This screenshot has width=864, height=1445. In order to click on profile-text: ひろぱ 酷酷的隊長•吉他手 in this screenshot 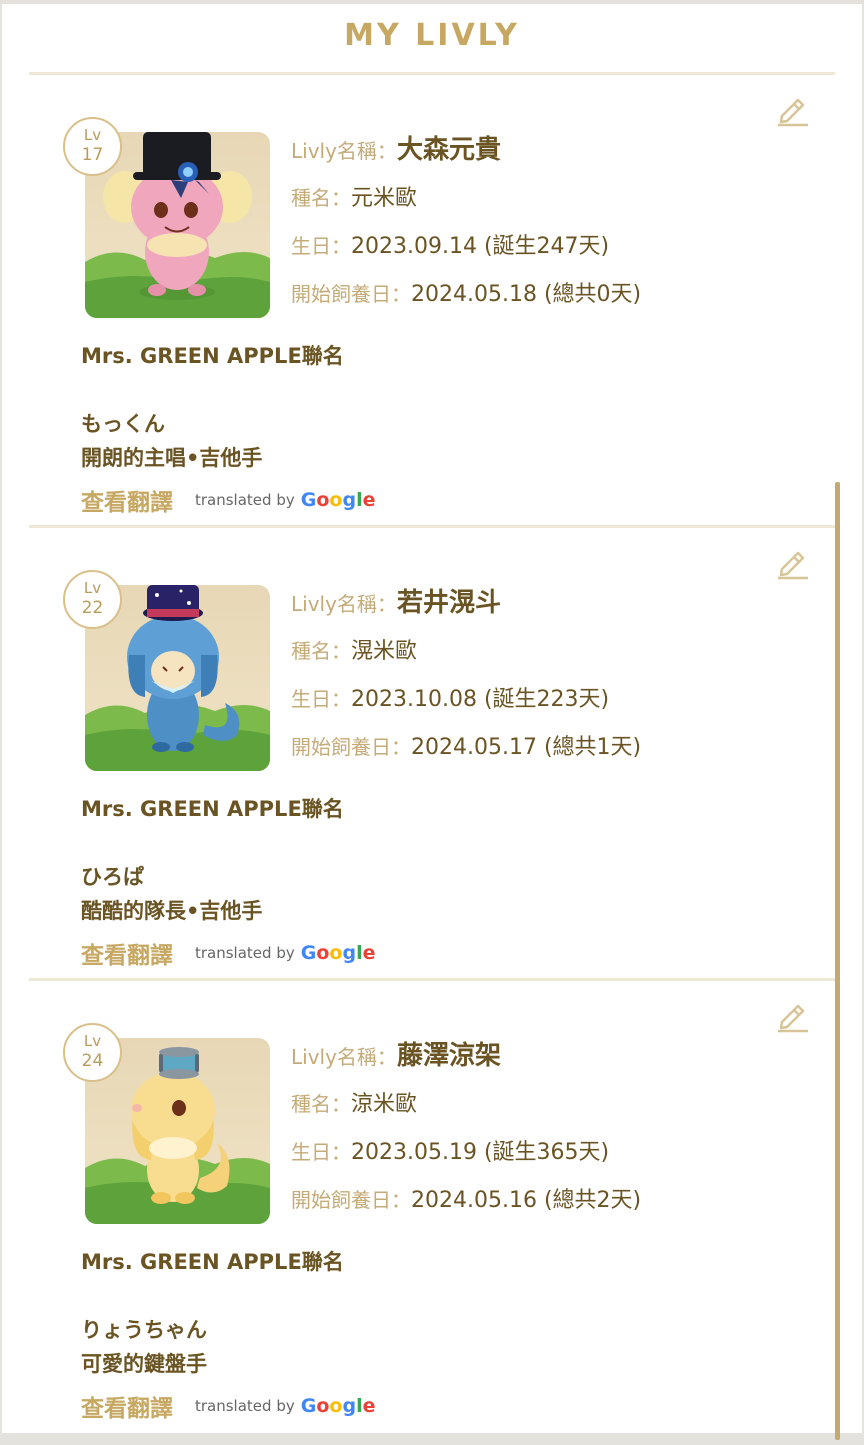, I will do `click(171, 894)`.